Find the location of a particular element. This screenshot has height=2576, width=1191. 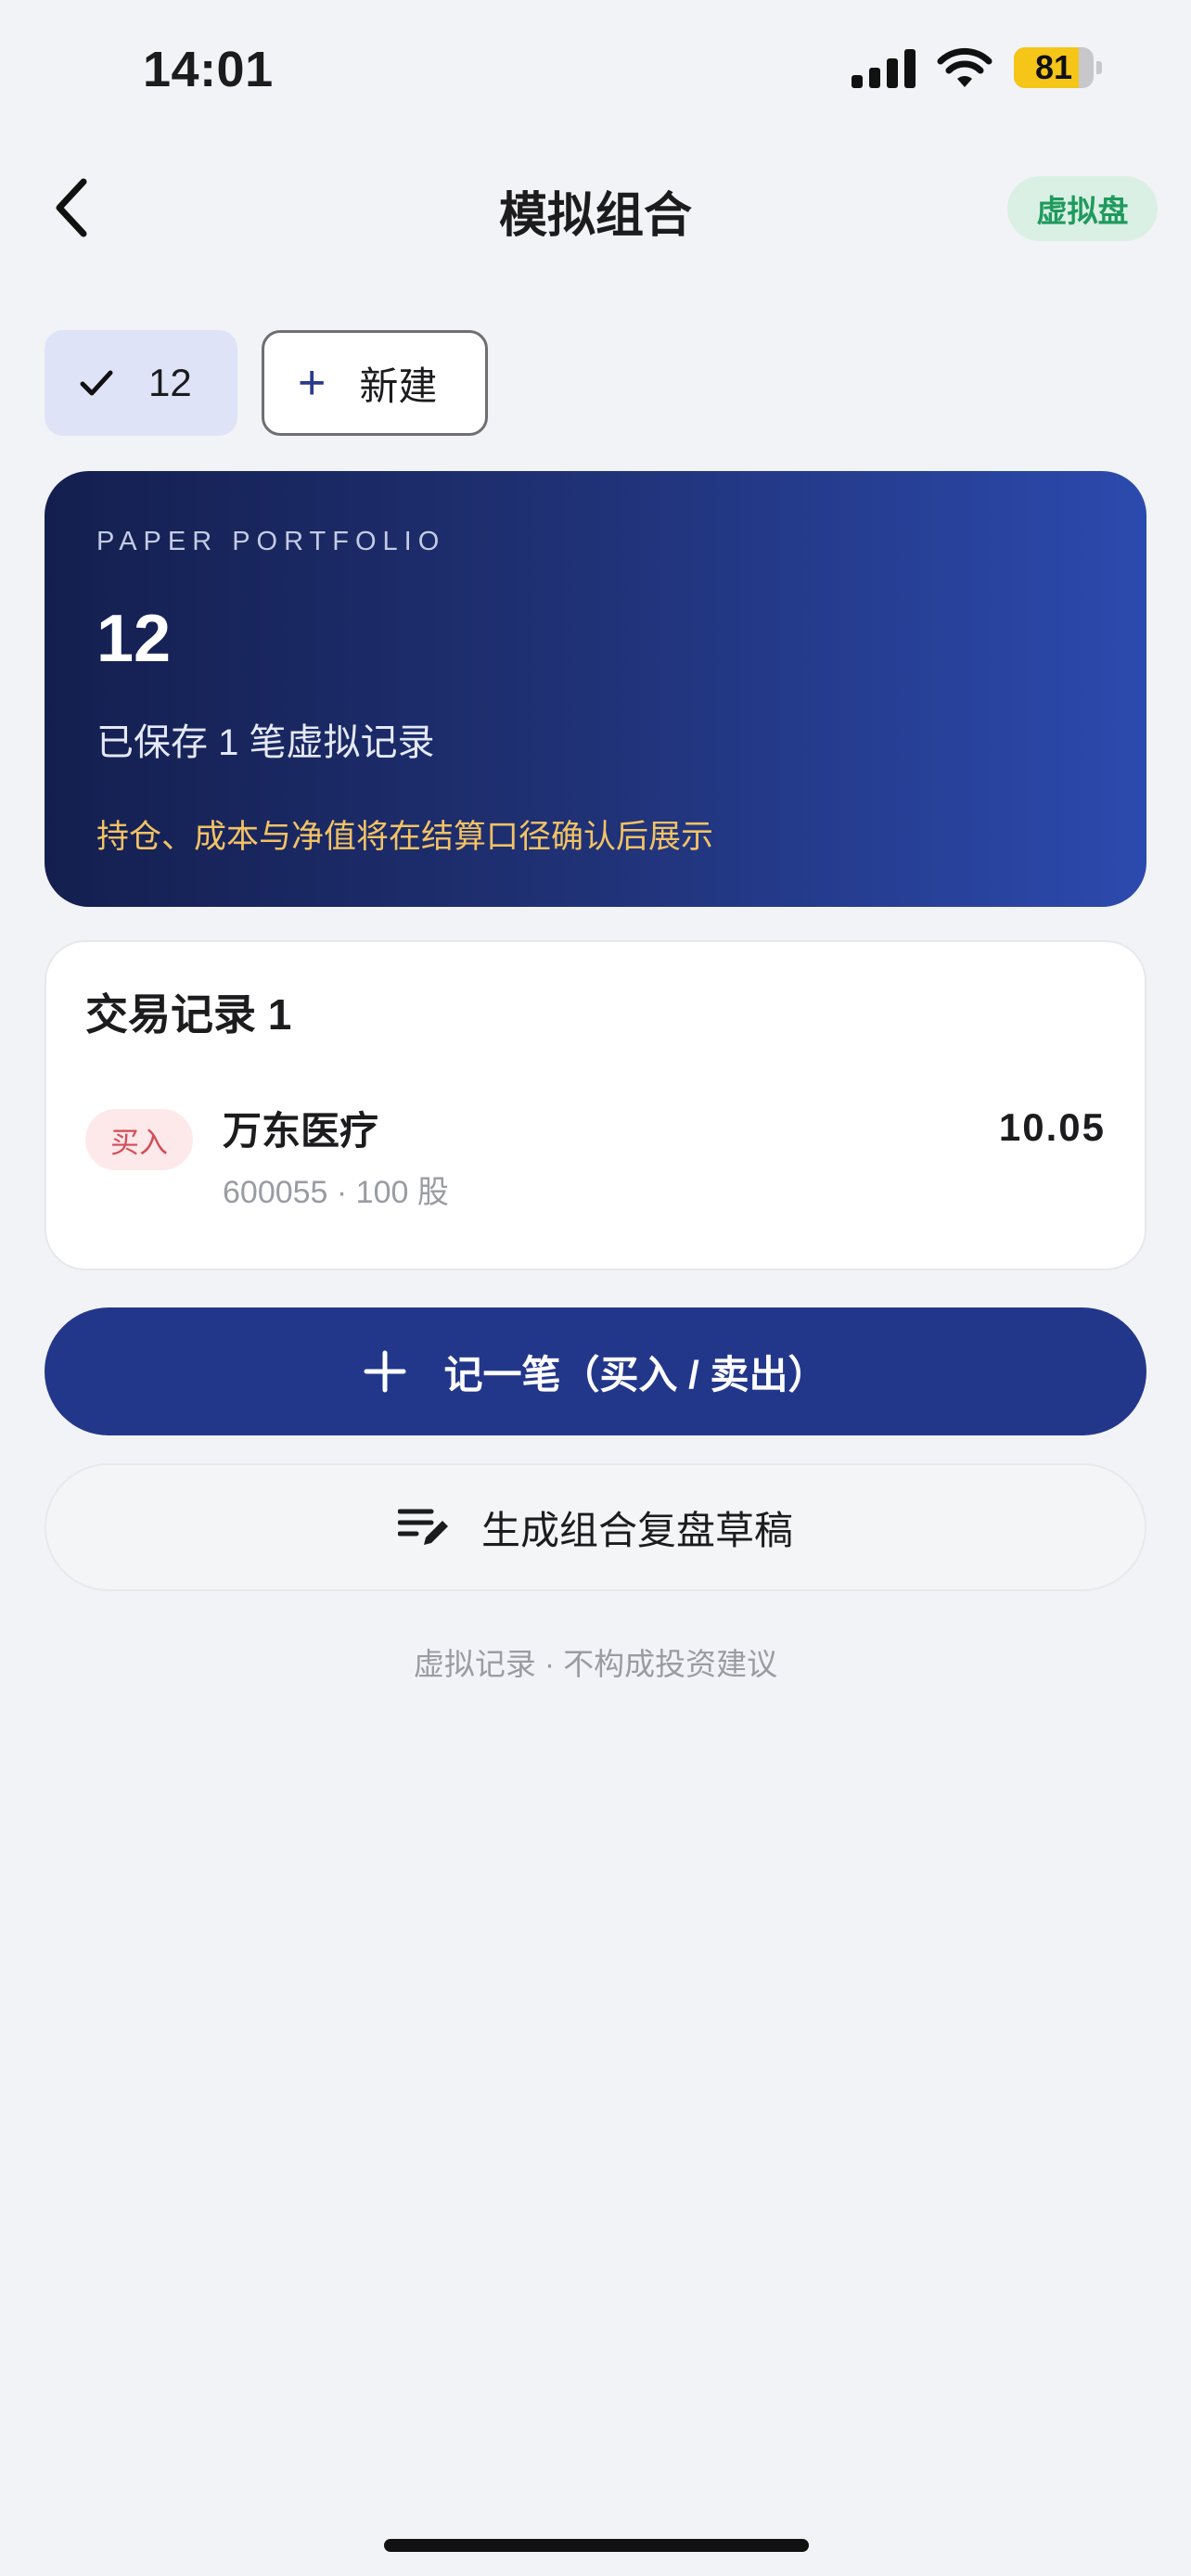

cellular-signal-icon is located at coordinates (884, 67).